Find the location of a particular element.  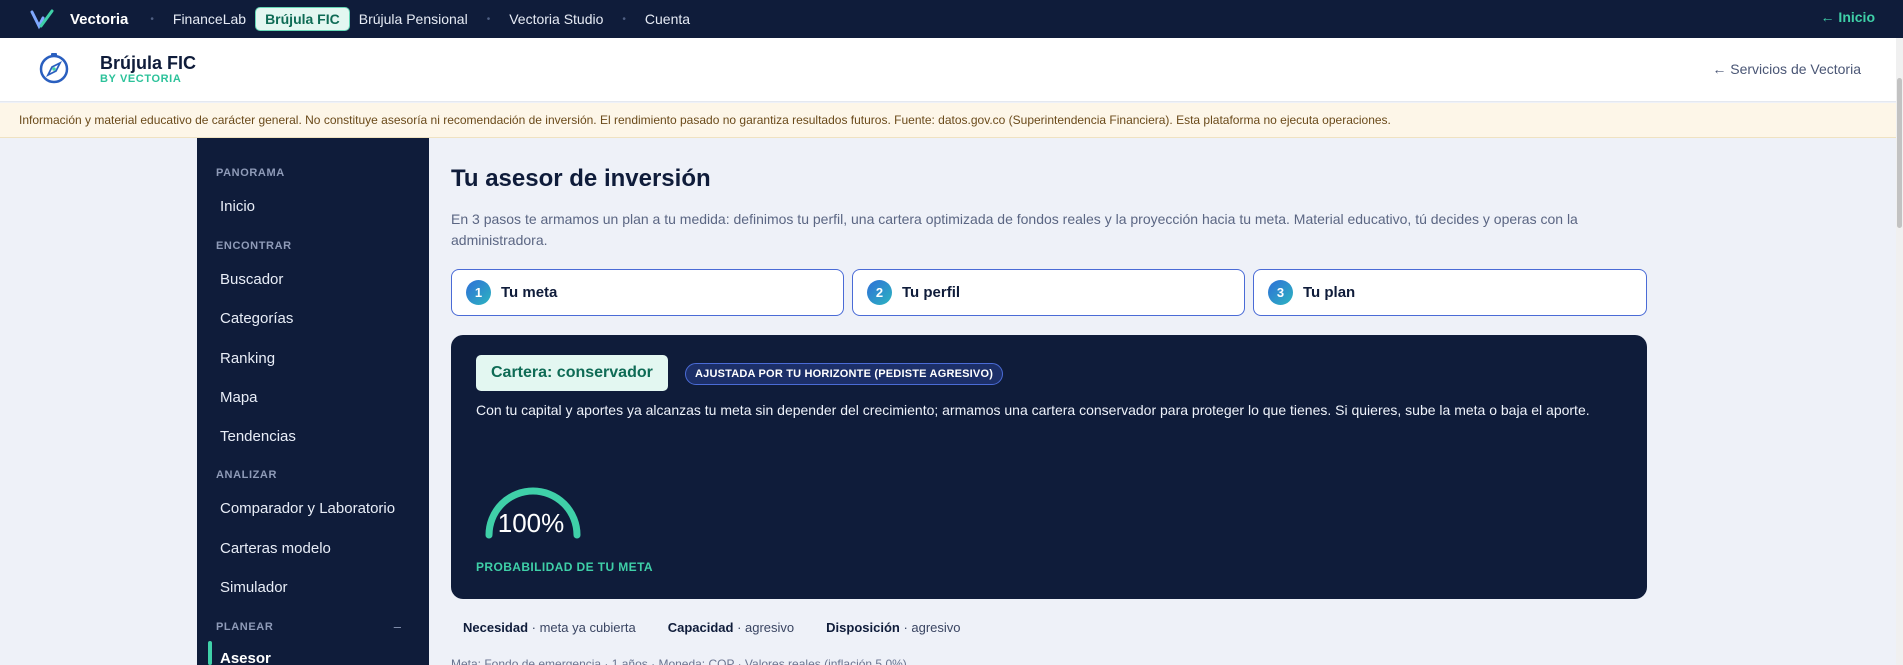

scrollbar-thumb is located at coordinates (1899, 153).